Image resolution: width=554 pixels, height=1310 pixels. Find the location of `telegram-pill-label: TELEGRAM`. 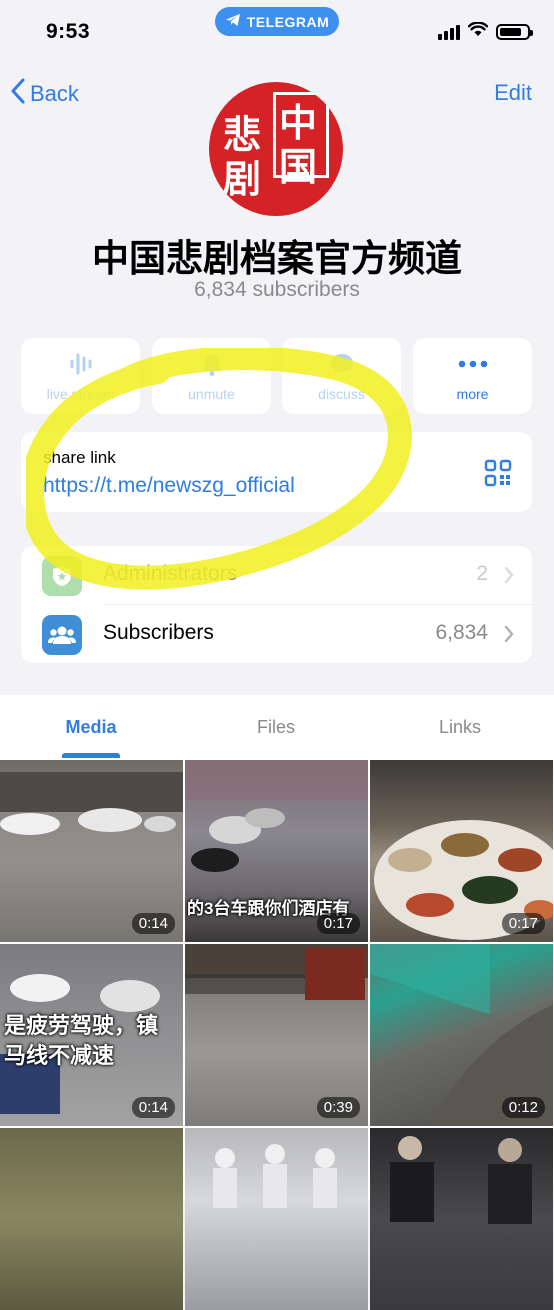

telegram-pill-label: TELEGRAM is located at coordinates (288, 21).